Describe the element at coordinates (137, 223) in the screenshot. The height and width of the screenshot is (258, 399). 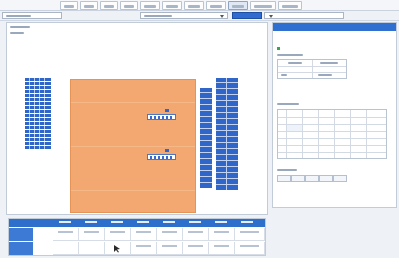
I see `table-header` at that location.